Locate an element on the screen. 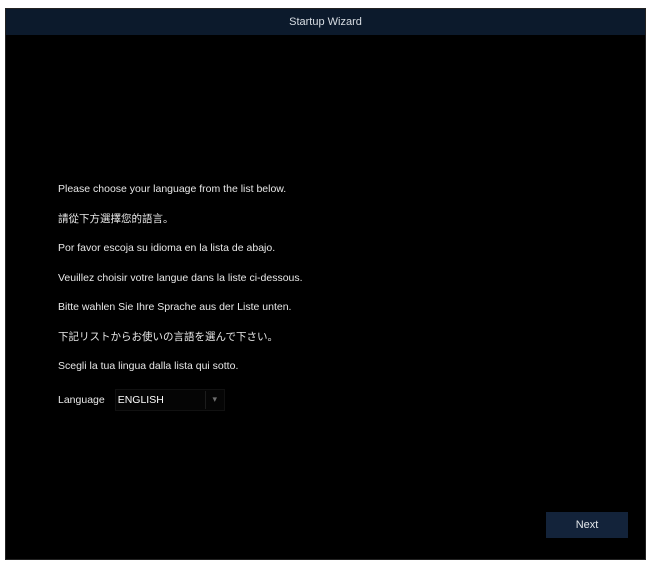  window-title: Startup Wizard is located at coordinates (325, 22).